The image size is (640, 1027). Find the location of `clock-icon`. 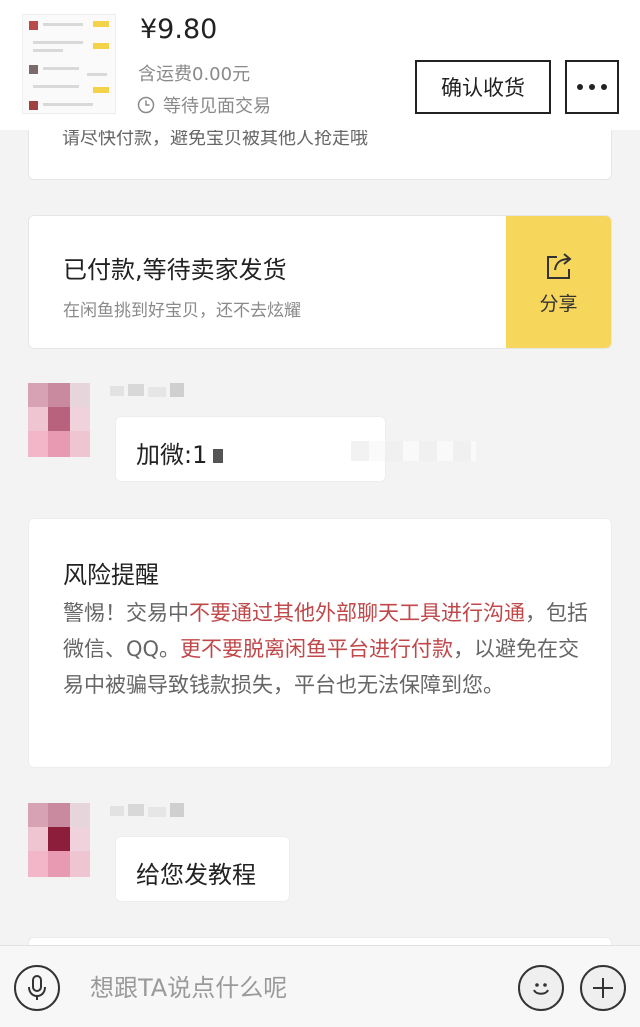

clock-icon is located at coordinates (146, 105).